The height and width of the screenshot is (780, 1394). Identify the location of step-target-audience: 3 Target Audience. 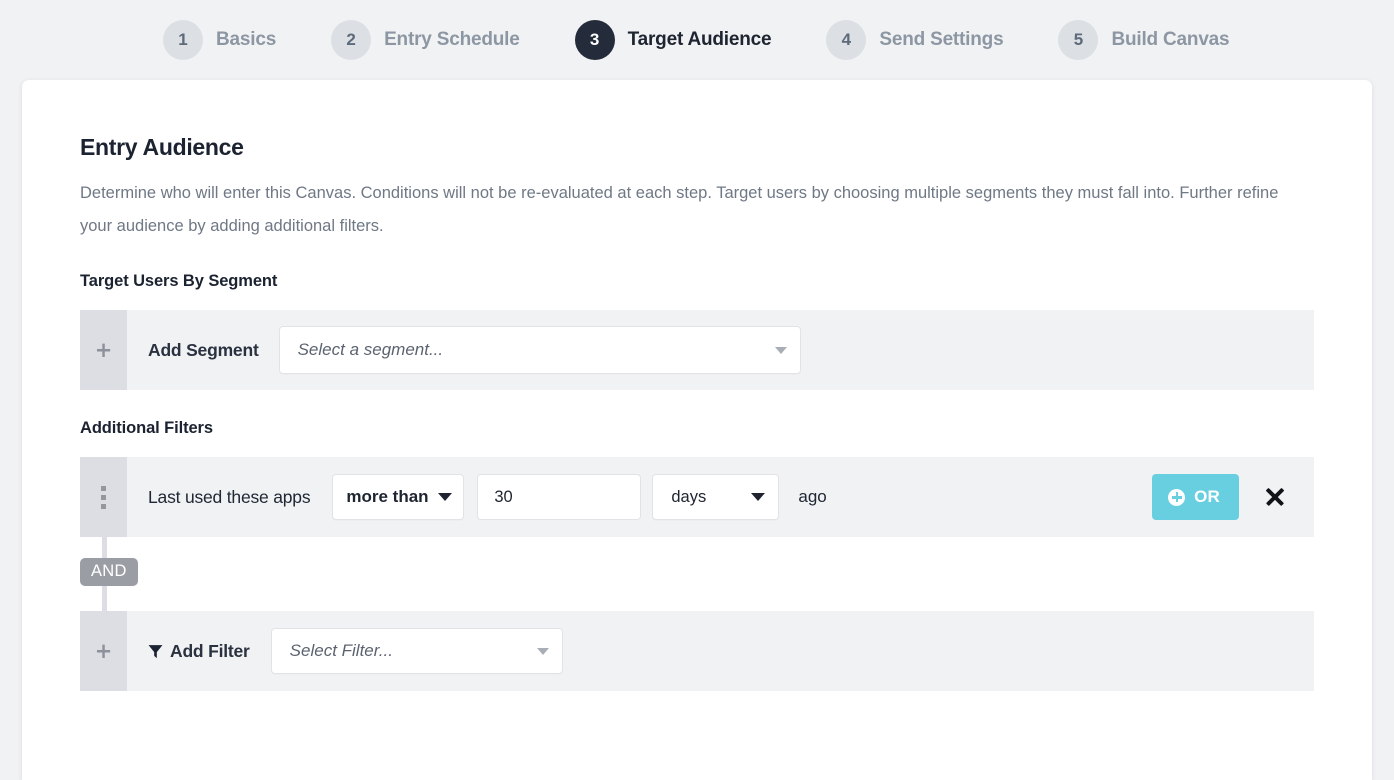
(673, 40).